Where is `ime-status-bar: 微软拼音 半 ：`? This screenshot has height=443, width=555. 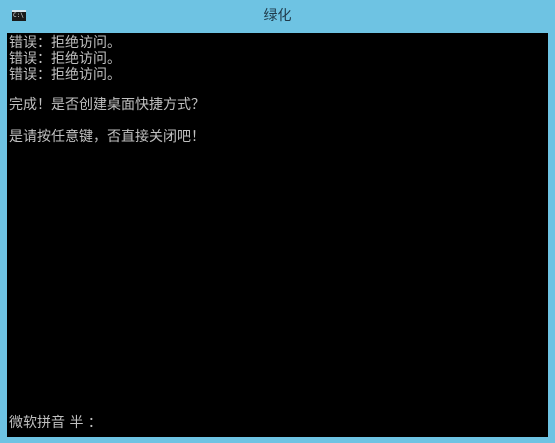
ime-status-bar: 微软拼音 半 ： is located at coordinates (55, 423).